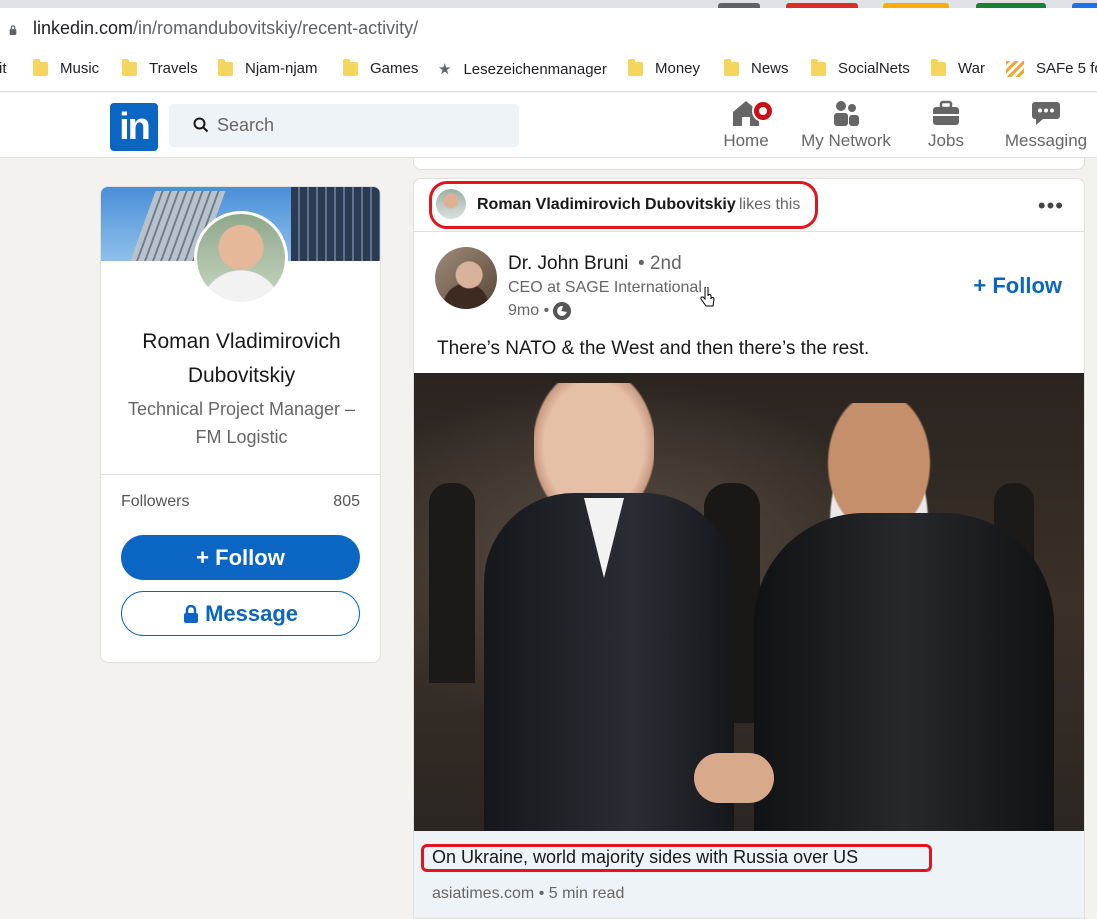 The height and width of the screenshot is (919, 1097). What do you see at coordinates (946, 112) in the screenshot?
I see `briefcase-icon` at bounding box center [946, 112].